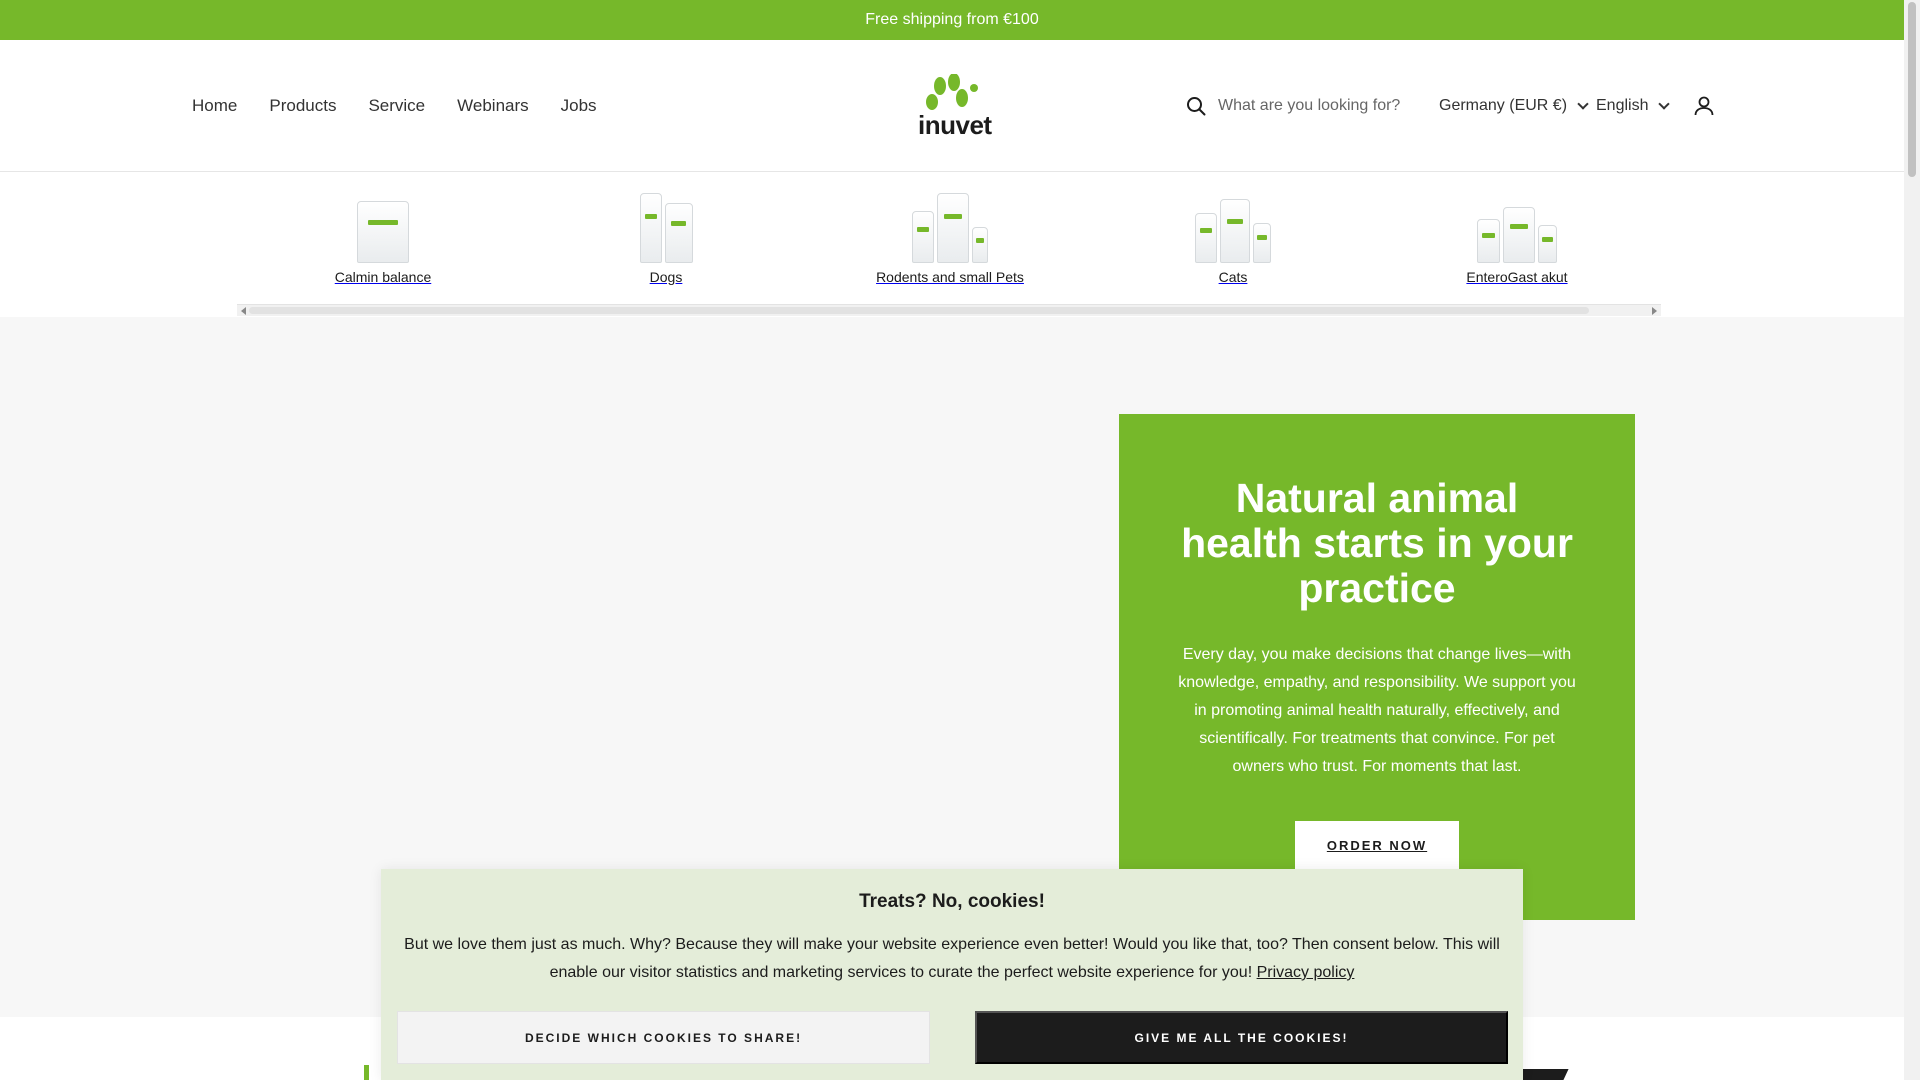  I want to click on cookie-title: Treats? No, cookies!, so click(952, 901).